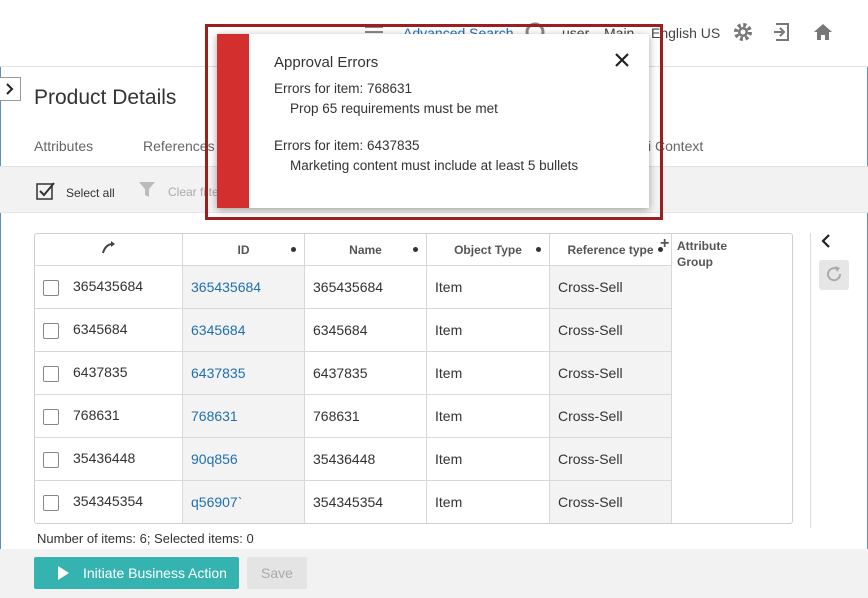 The width and height of the screenshot is (868, 598). I want to click on row-name: 365435684, so click(365, 287).